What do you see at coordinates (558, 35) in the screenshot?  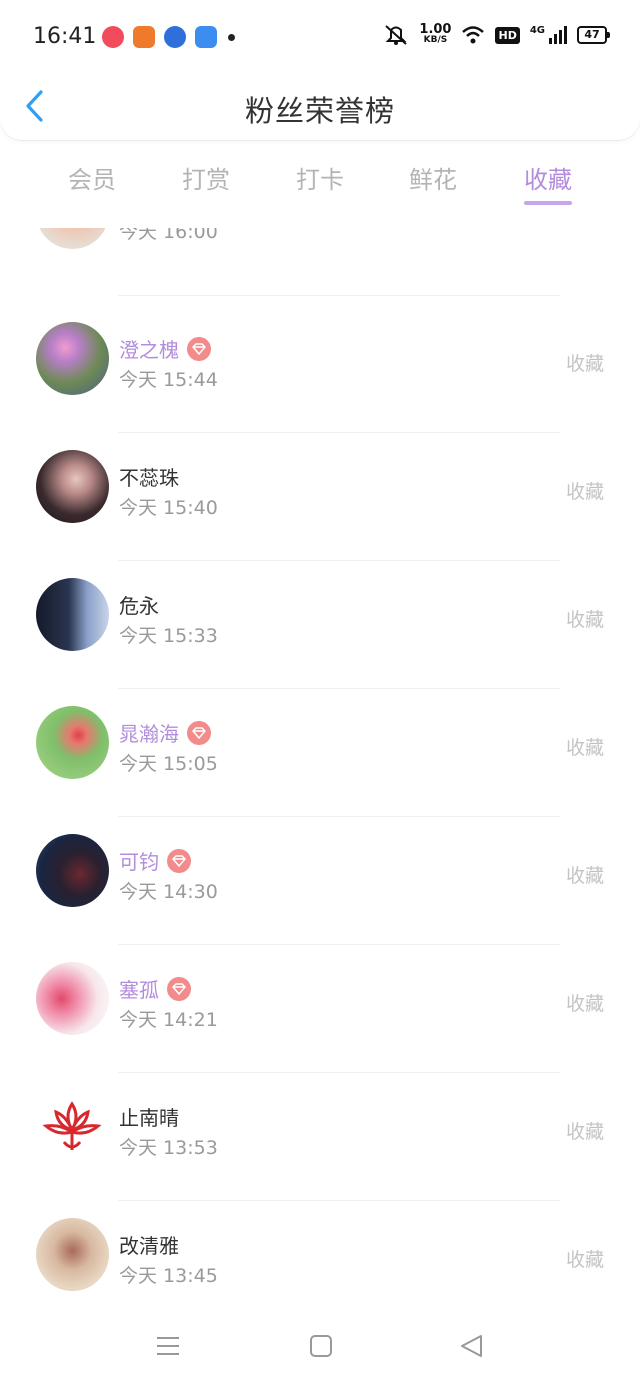 I see `signal-icon` at bounding box center [558, 35].